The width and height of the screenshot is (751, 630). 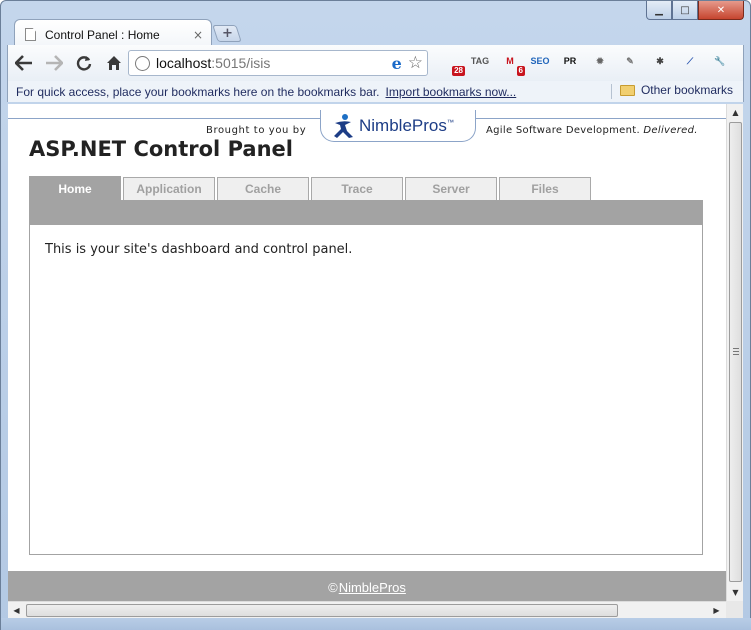 I want to click on copyright-symbol: ©, so click(x=333, y=587).